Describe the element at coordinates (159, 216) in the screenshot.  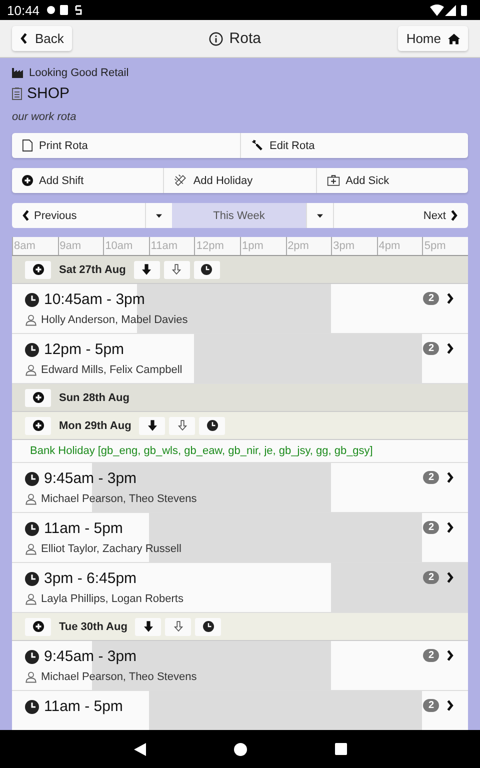
I see `caret-icon` at that location.